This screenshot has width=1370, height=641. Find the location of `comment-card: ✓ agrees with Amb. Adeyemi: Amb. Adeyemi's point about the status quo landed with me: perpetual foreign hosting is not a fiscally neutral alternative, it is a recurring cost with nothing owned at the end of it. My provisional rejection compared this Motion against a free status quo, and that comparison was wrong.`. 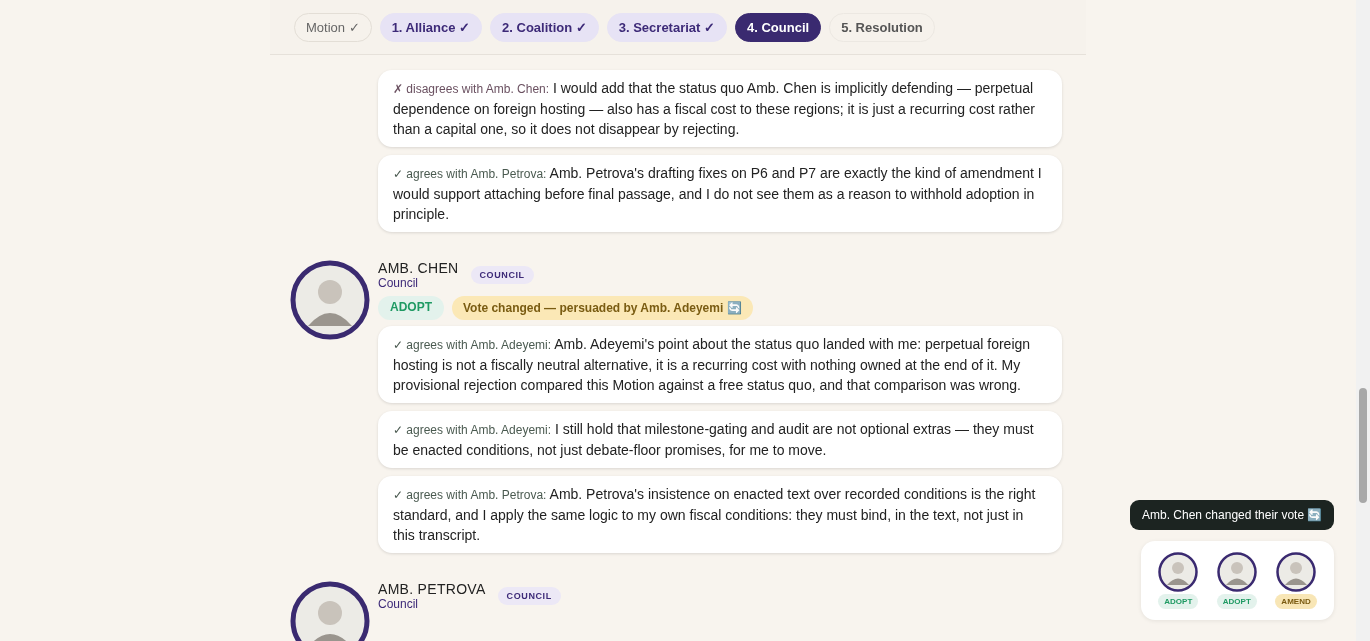

comment-card: ✓ agrees with Amb. Adeyemi: Amb. Adeyemi's point about the status quo landed with me: perpetual foreign hosting is not a fiscally neutral alternative, it is a recurring cost with nothing owned at the end of it. My provisional rejection compared this Motion against a free status quo, and that comparison was wrong. is located at coordinates (720, 364).